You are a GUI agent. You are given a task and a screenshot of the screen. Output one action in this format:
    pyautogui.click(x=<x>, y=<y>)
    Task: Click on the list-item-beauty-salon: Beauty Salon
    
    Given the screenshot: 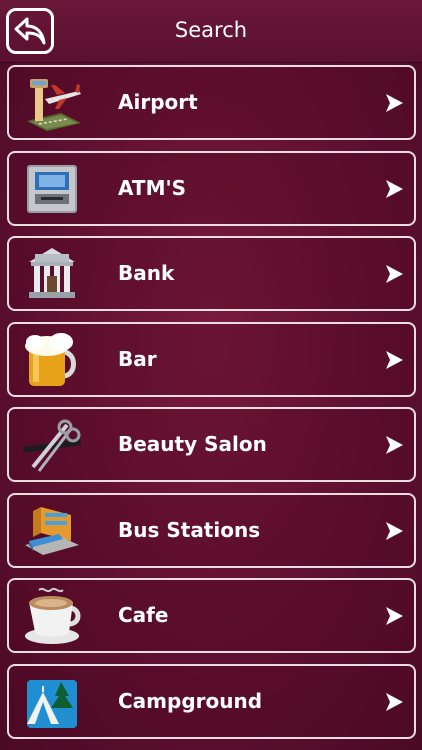 What is the action you would take?
    pyautogui.click(x=211, y=444)
    